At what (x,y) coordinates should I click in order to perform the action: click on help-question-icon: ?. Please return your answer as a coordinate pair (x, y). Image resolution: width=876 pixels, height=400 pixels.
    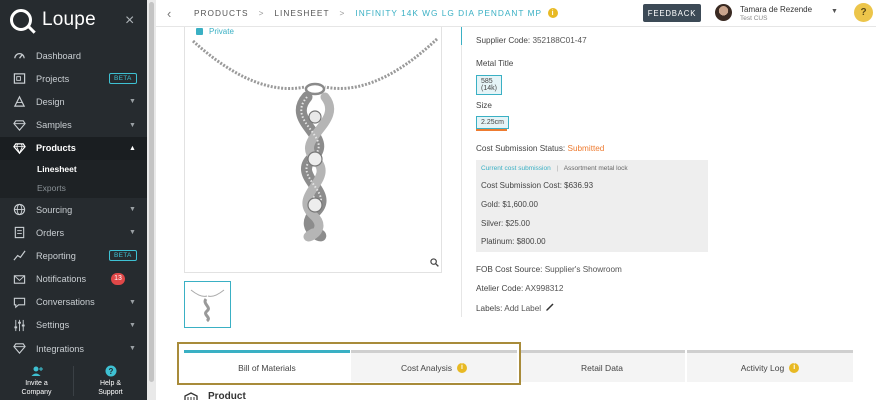
    Looking at the image, I should click on (863, 12).